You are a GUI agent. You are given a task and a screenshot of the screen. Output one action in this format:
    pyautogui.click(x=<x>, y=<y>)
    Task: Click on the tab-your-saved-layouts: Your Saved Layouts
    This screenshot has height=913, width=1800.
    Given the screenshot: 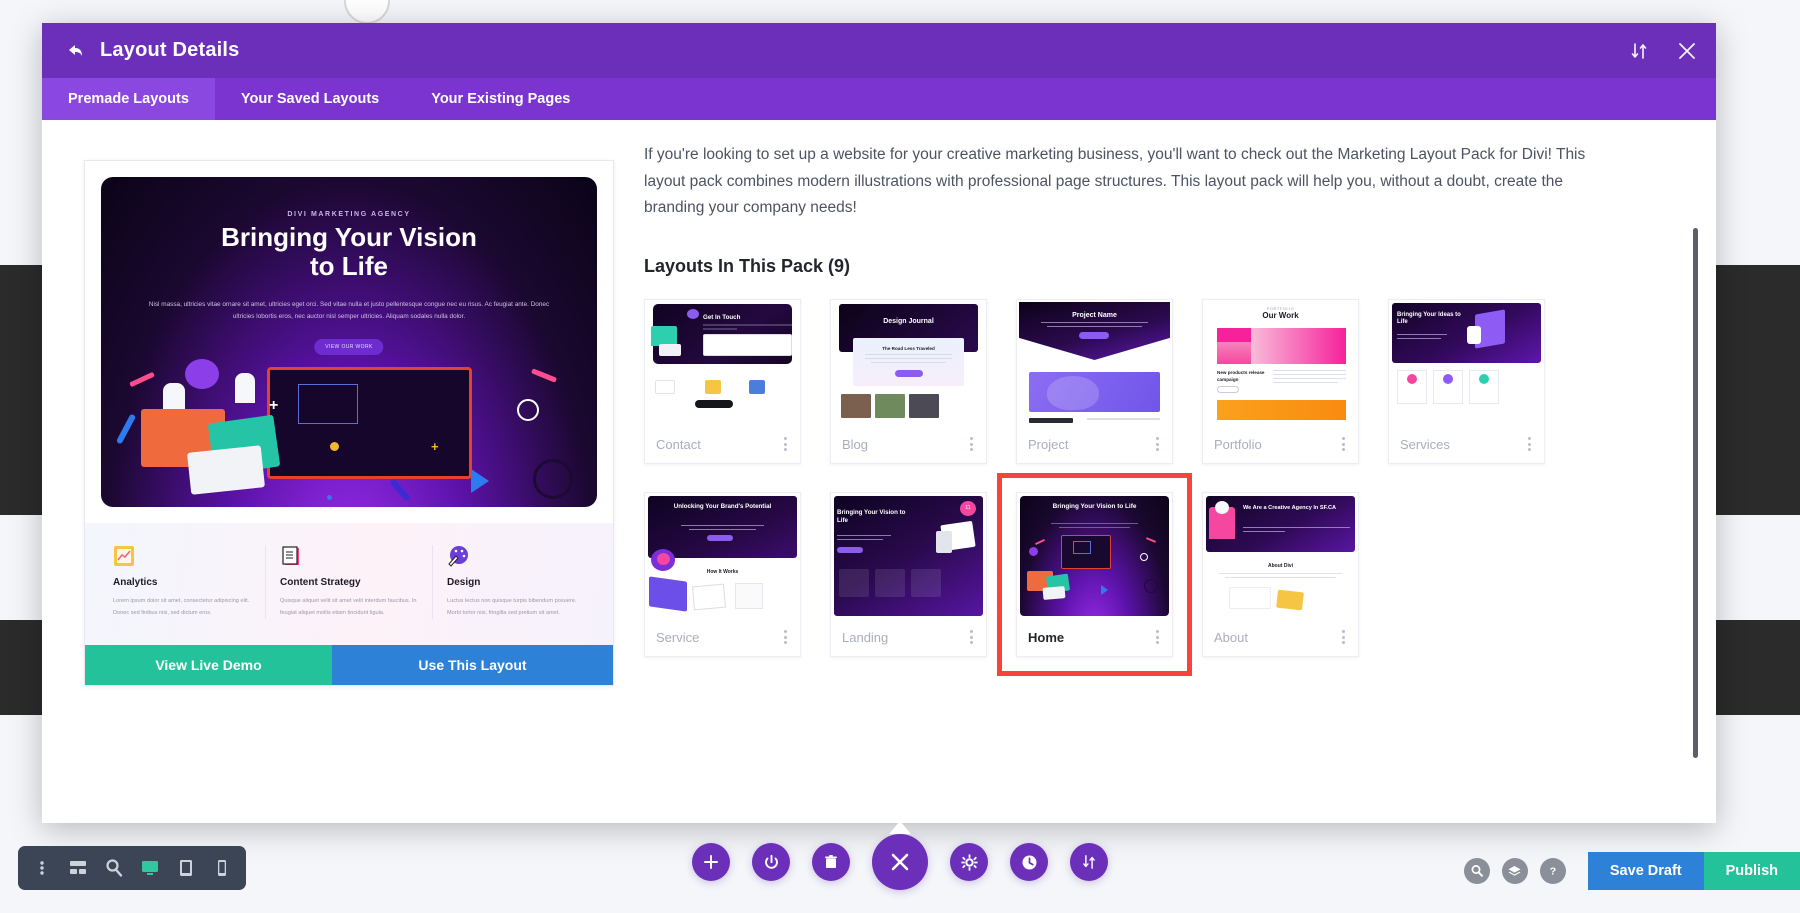 What is the action you would take?
    pyautogui.click(x=310, y=99)
    